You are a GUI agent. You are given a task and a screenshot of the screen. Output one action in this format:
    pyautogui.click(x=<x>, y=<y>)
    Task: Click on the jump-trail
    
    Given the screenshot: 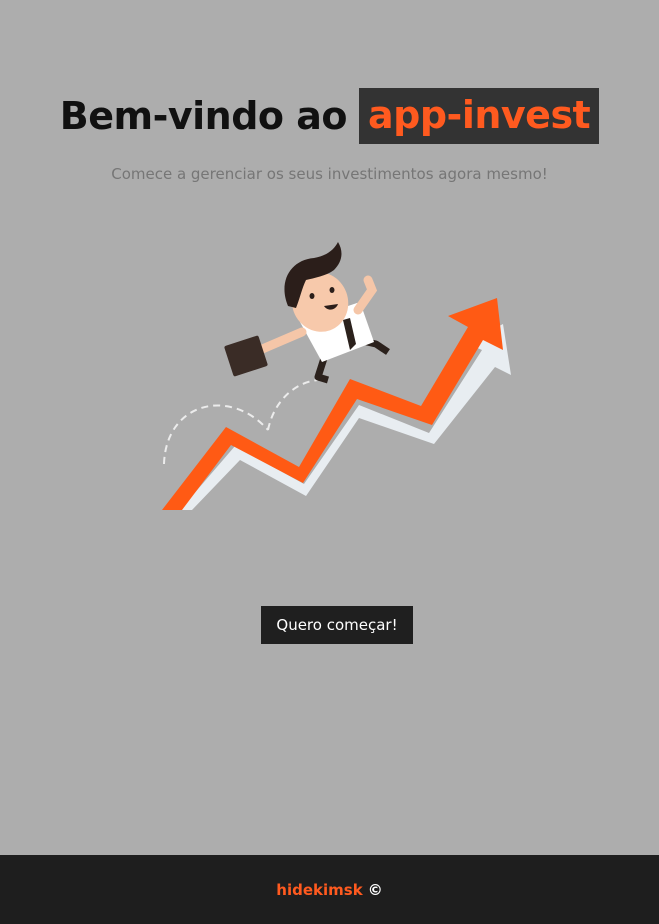 What is the action you would take?
    pyautogui.click(x=293, y=405)
    